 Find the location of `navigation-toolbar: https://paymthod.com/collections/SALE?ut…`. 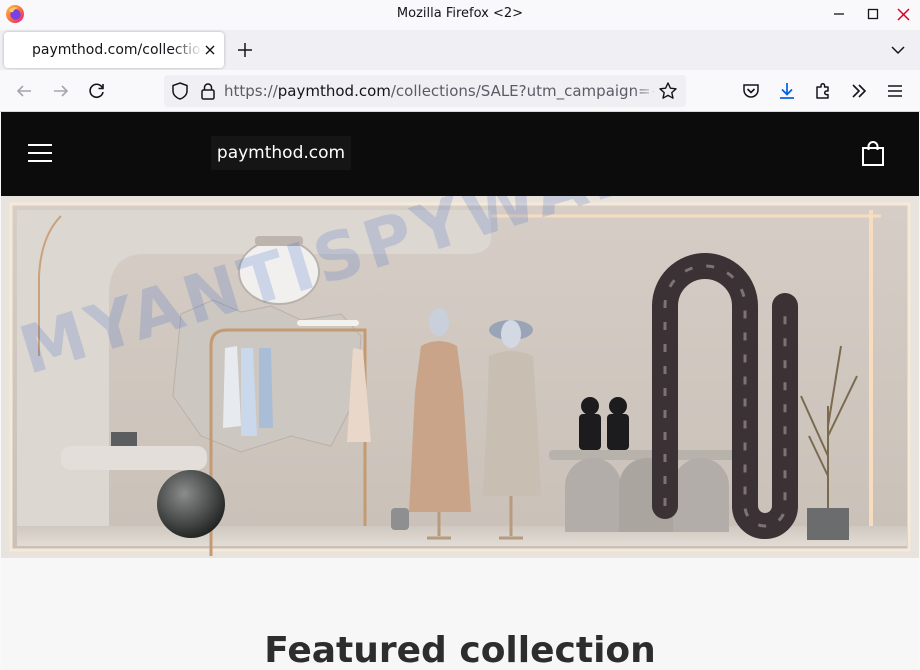

navigation-toolbar: https://paymthod.com/collections/SALE?ut… is located at coordinates (460, 91).